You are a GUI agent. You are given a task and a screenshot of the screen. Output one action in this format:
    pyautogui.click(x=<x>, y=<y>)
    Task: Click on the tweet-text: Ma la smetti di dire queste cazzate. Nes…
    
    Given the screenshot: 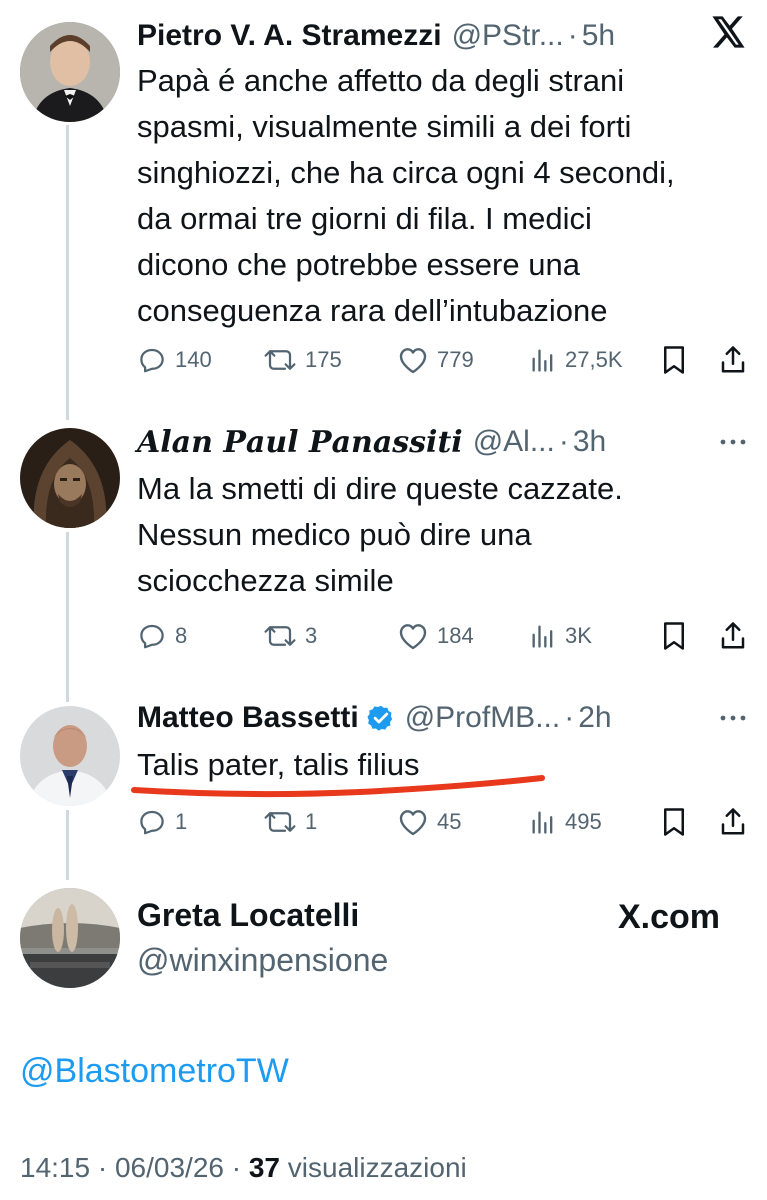 What is the action you would take?
    pyautogui.click(x=380, y=535)
    